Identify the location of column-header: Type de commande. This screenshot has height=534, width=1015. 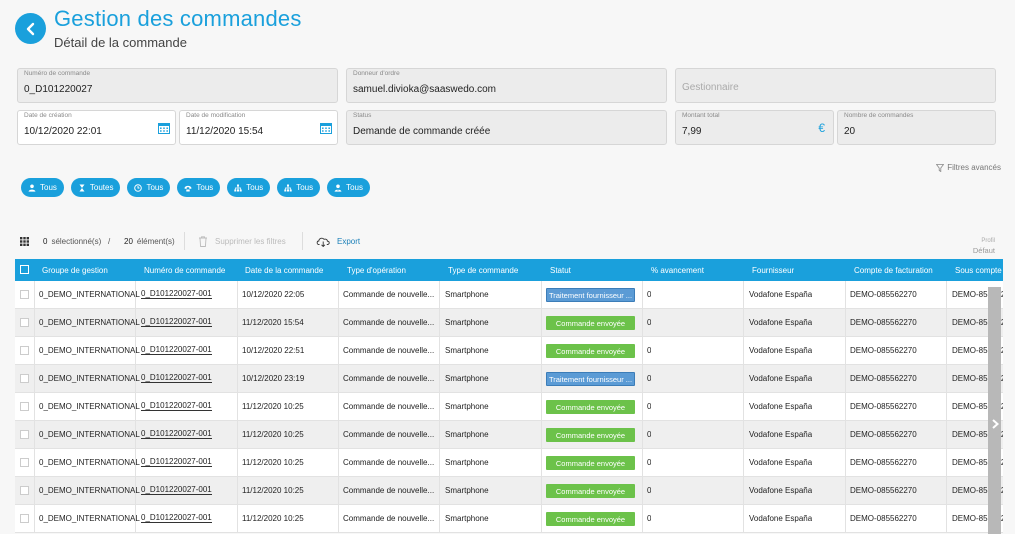
(483, 270).